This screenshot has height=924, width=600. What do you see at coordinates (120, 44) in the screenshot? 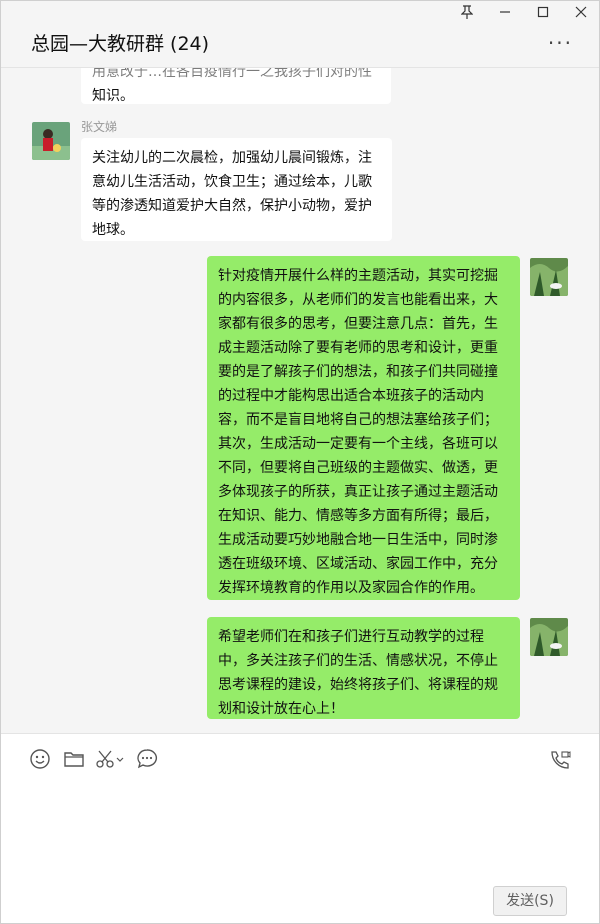
I see `chat-title: 总园—大教研群 (24)` at bounding box center [120, 44].